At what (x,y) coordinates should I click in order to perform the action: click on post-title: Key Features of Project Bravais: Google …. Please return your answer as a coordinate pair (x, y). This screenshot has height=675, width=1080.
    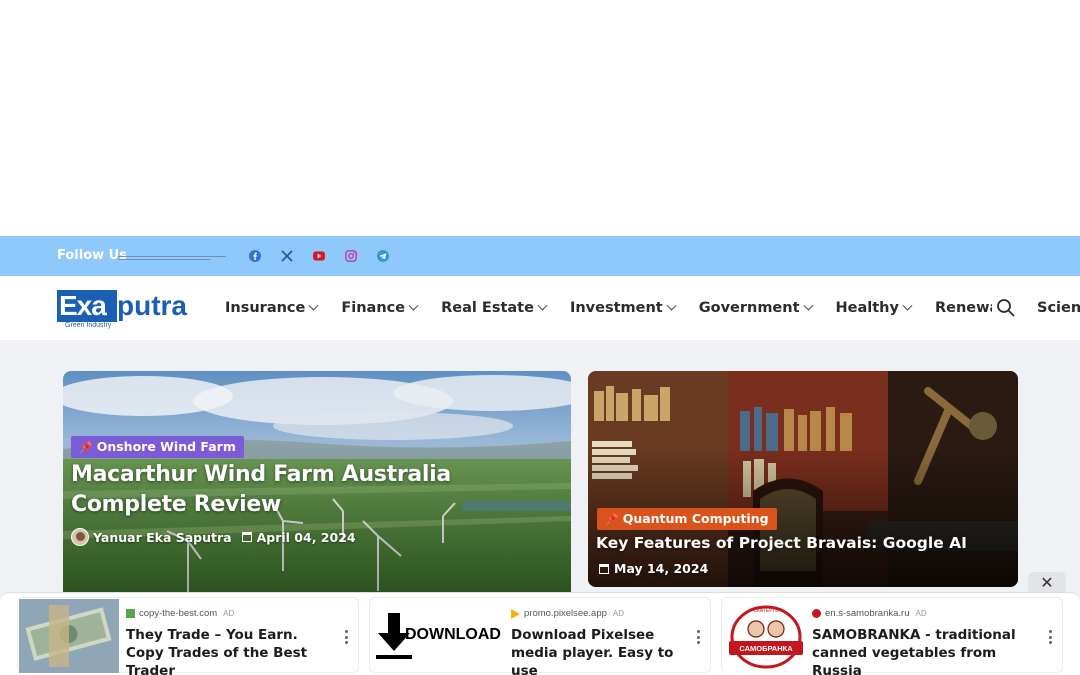
    Looking at the image, I should click on (801, 543).